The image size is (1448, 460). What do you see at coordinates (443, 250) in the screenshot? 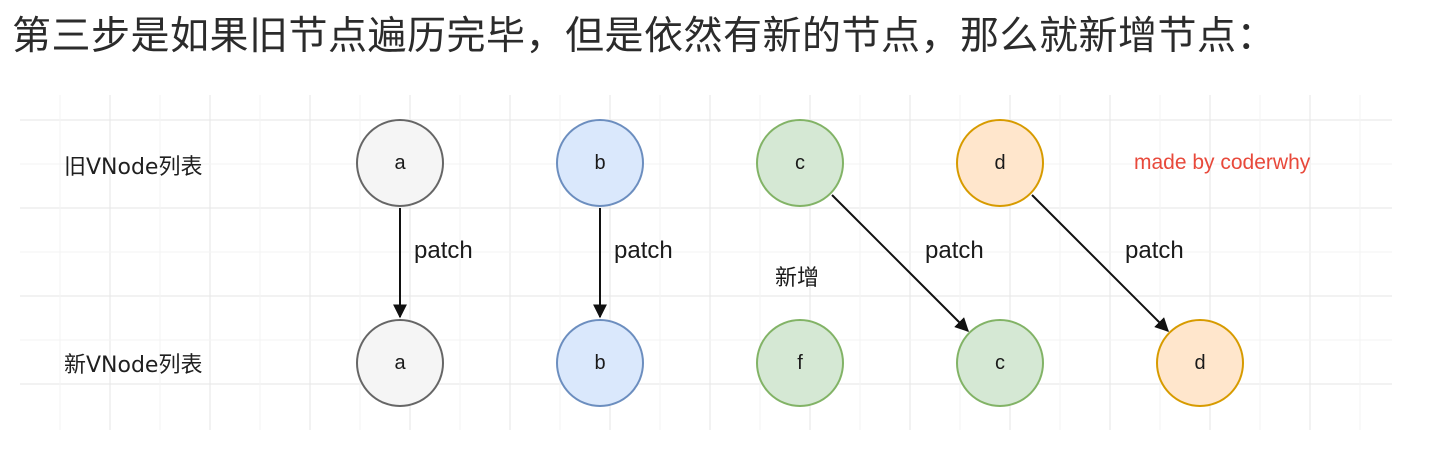
I see `patch-label-a: patch` at bounding box center [443, 250].